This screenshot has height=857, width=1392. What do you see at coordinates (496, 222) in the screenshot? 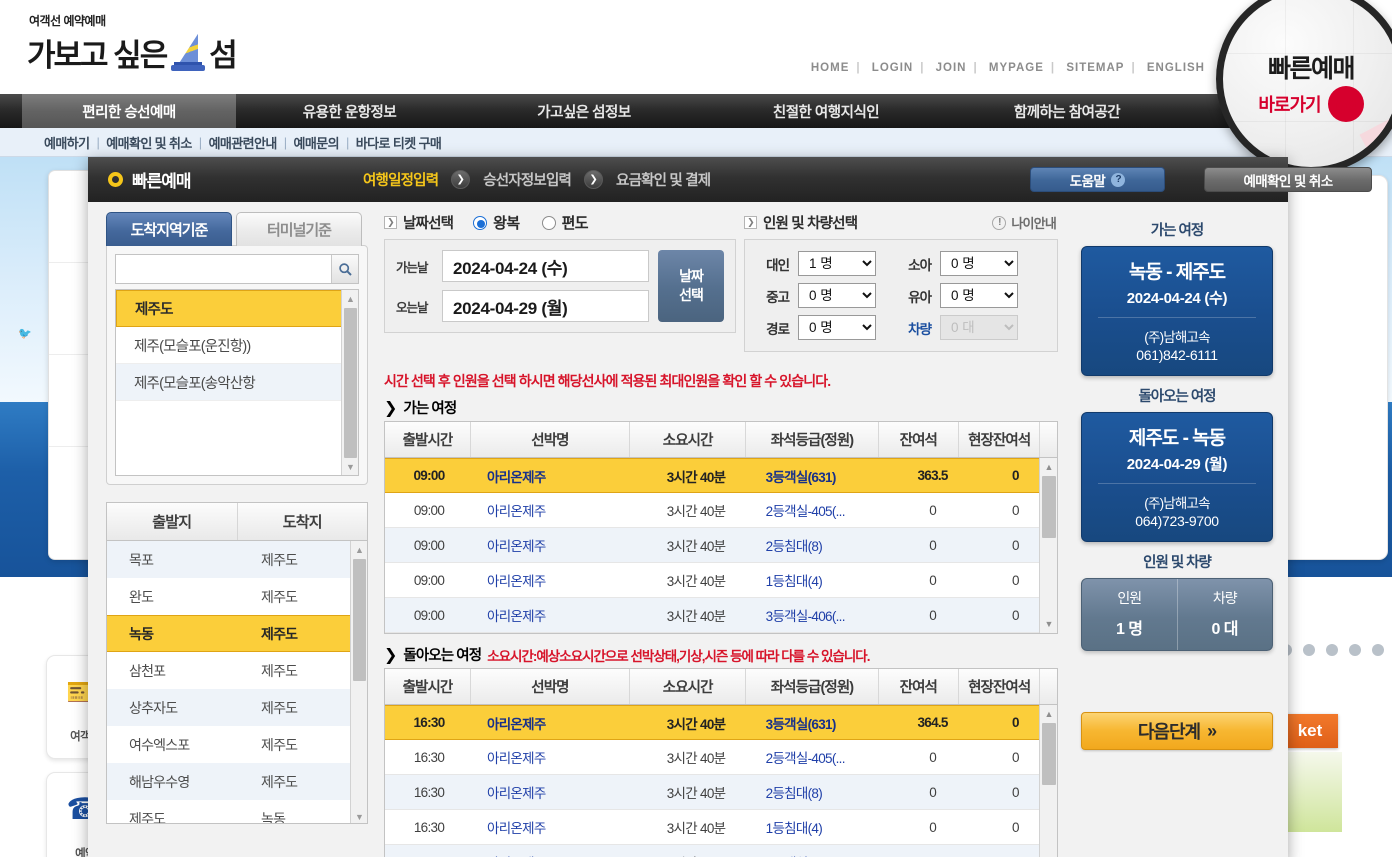
I see `radio-roundtrip: 왕복` at bounding box center [496, 222].